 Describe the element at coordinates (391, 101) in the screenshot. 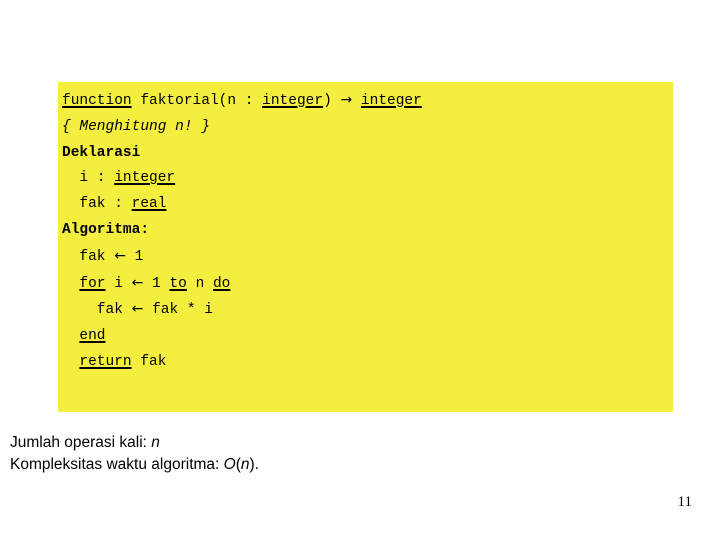

I see `code-line-signature-seg-6: integer` at that location.